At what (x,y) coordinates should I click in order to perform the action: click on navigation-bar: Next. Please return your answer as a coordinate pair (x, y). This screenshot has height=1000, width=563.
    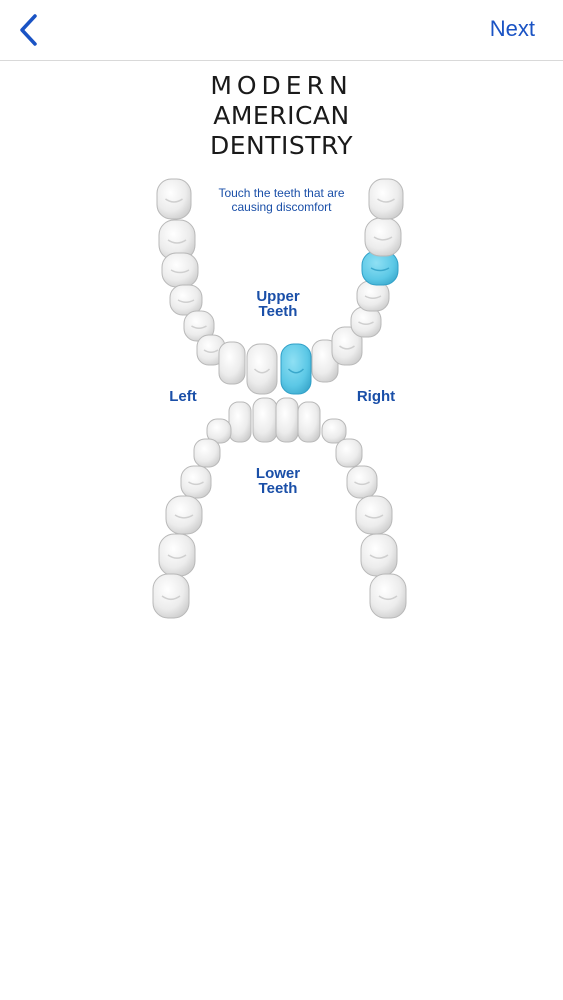
    Looking at the image, I should click on (281, 30).